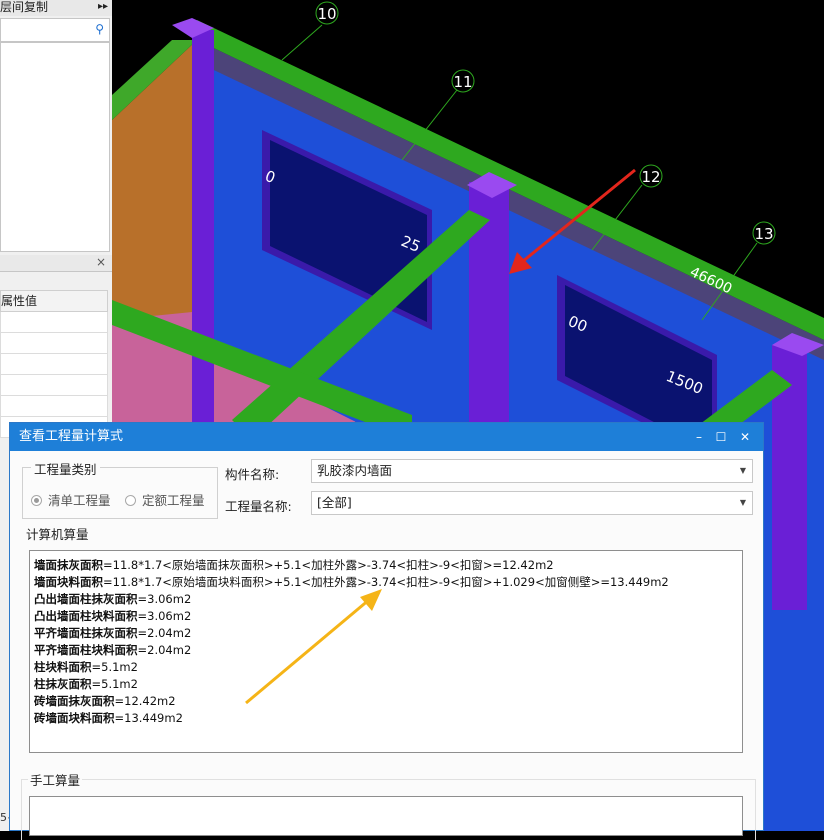 The image size is (824, 840). Describe the element at coordinates (56, 8) in the screenshot. I see `panel-title-bar: 层间复制 ▸▸` at that location.